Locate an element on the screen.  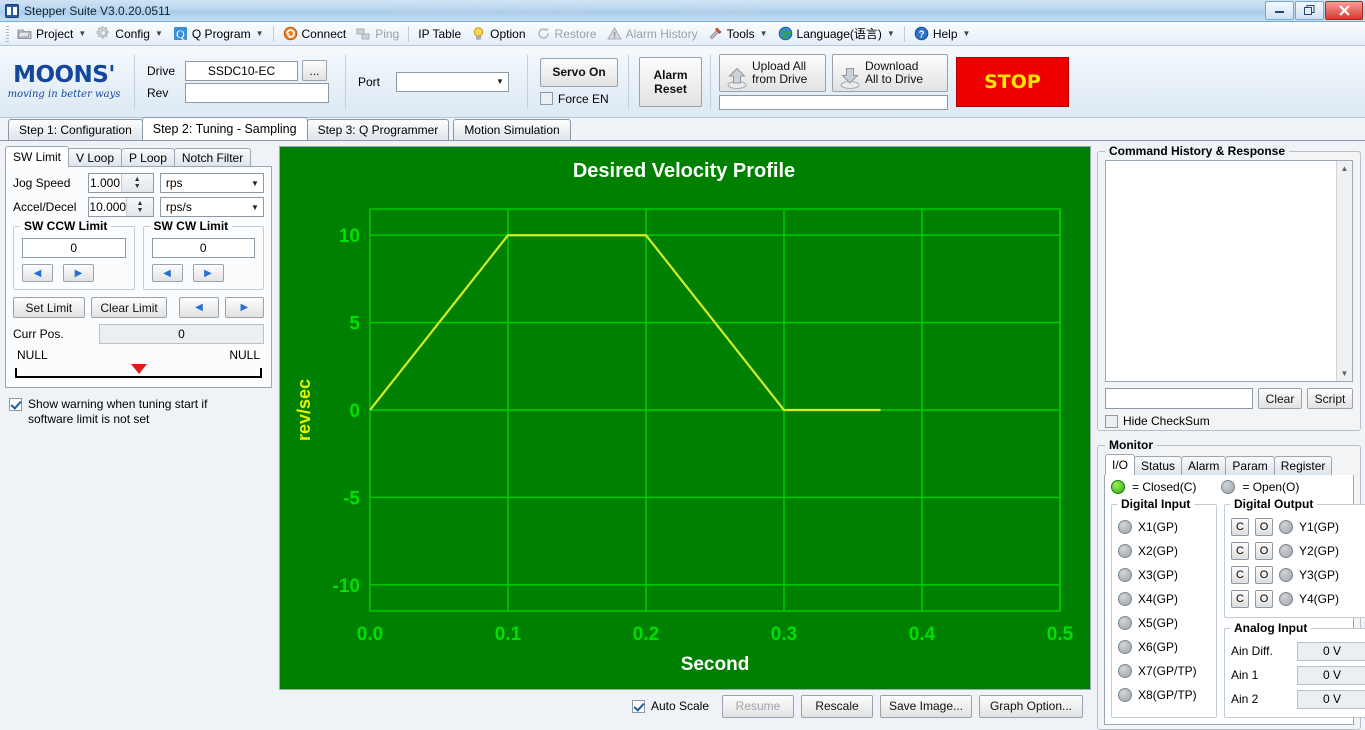
auto-scale-row: Auto Scale is located at coordinates (670, 706).